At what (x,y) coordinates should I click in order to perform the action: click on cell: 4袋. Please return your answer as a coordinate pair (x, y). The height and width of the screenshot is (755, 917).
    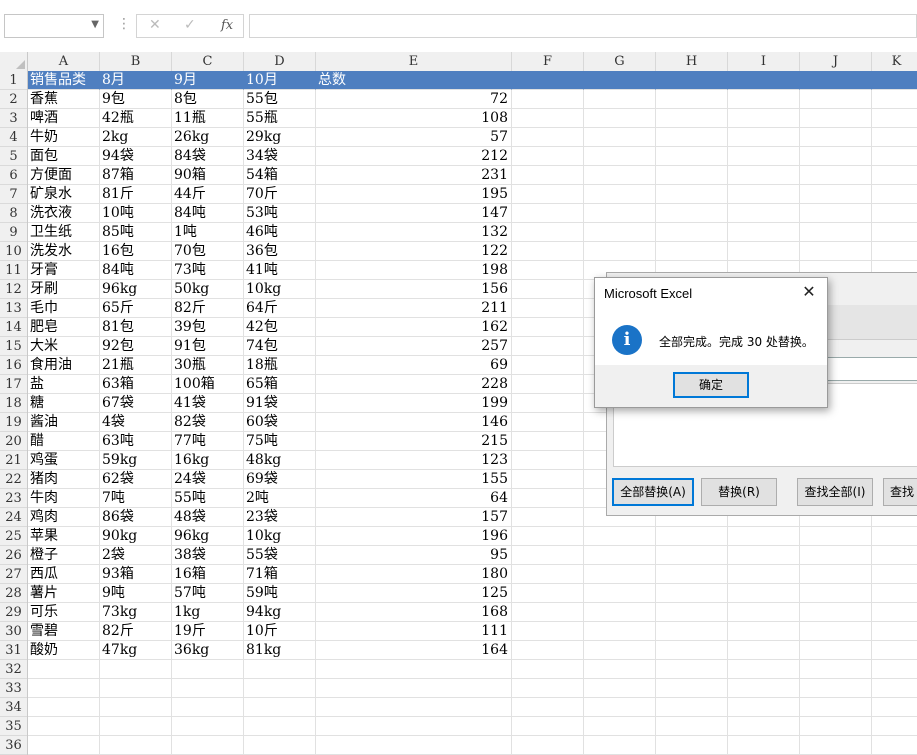
    Looking at the image, I should click on (136, 422).